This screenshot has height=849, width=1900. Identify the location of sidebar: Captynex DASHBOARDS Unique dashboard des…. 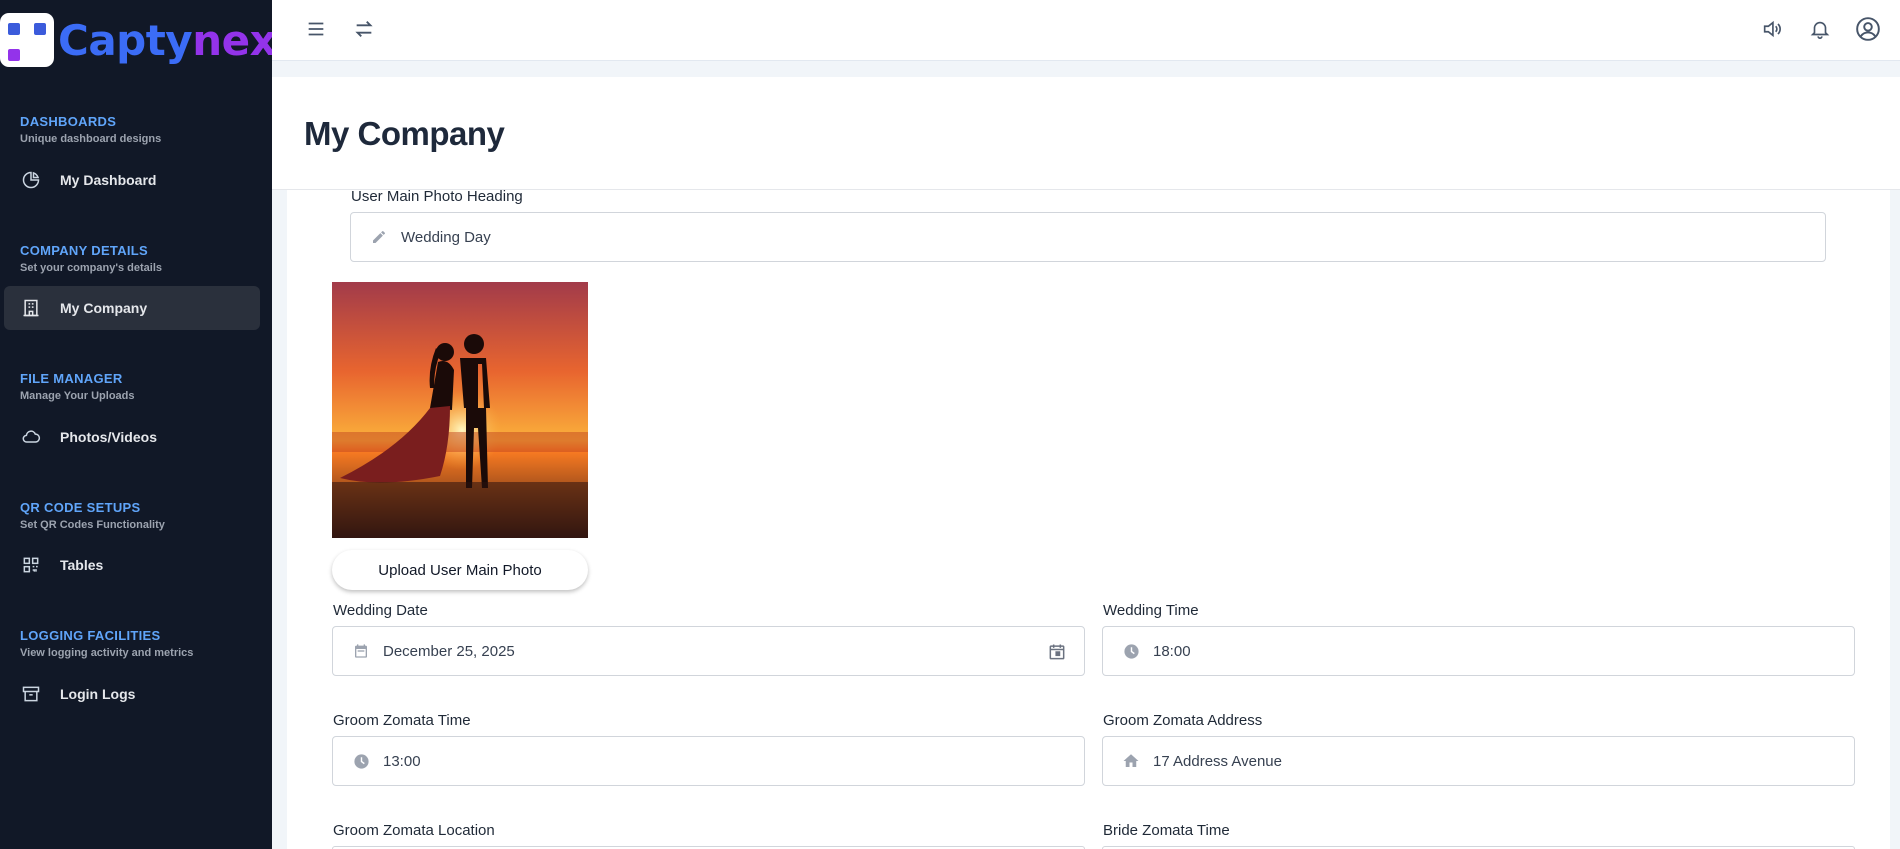
(138, 424).